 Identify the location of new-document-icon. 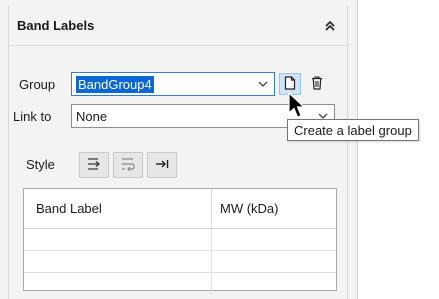
(290, 84).